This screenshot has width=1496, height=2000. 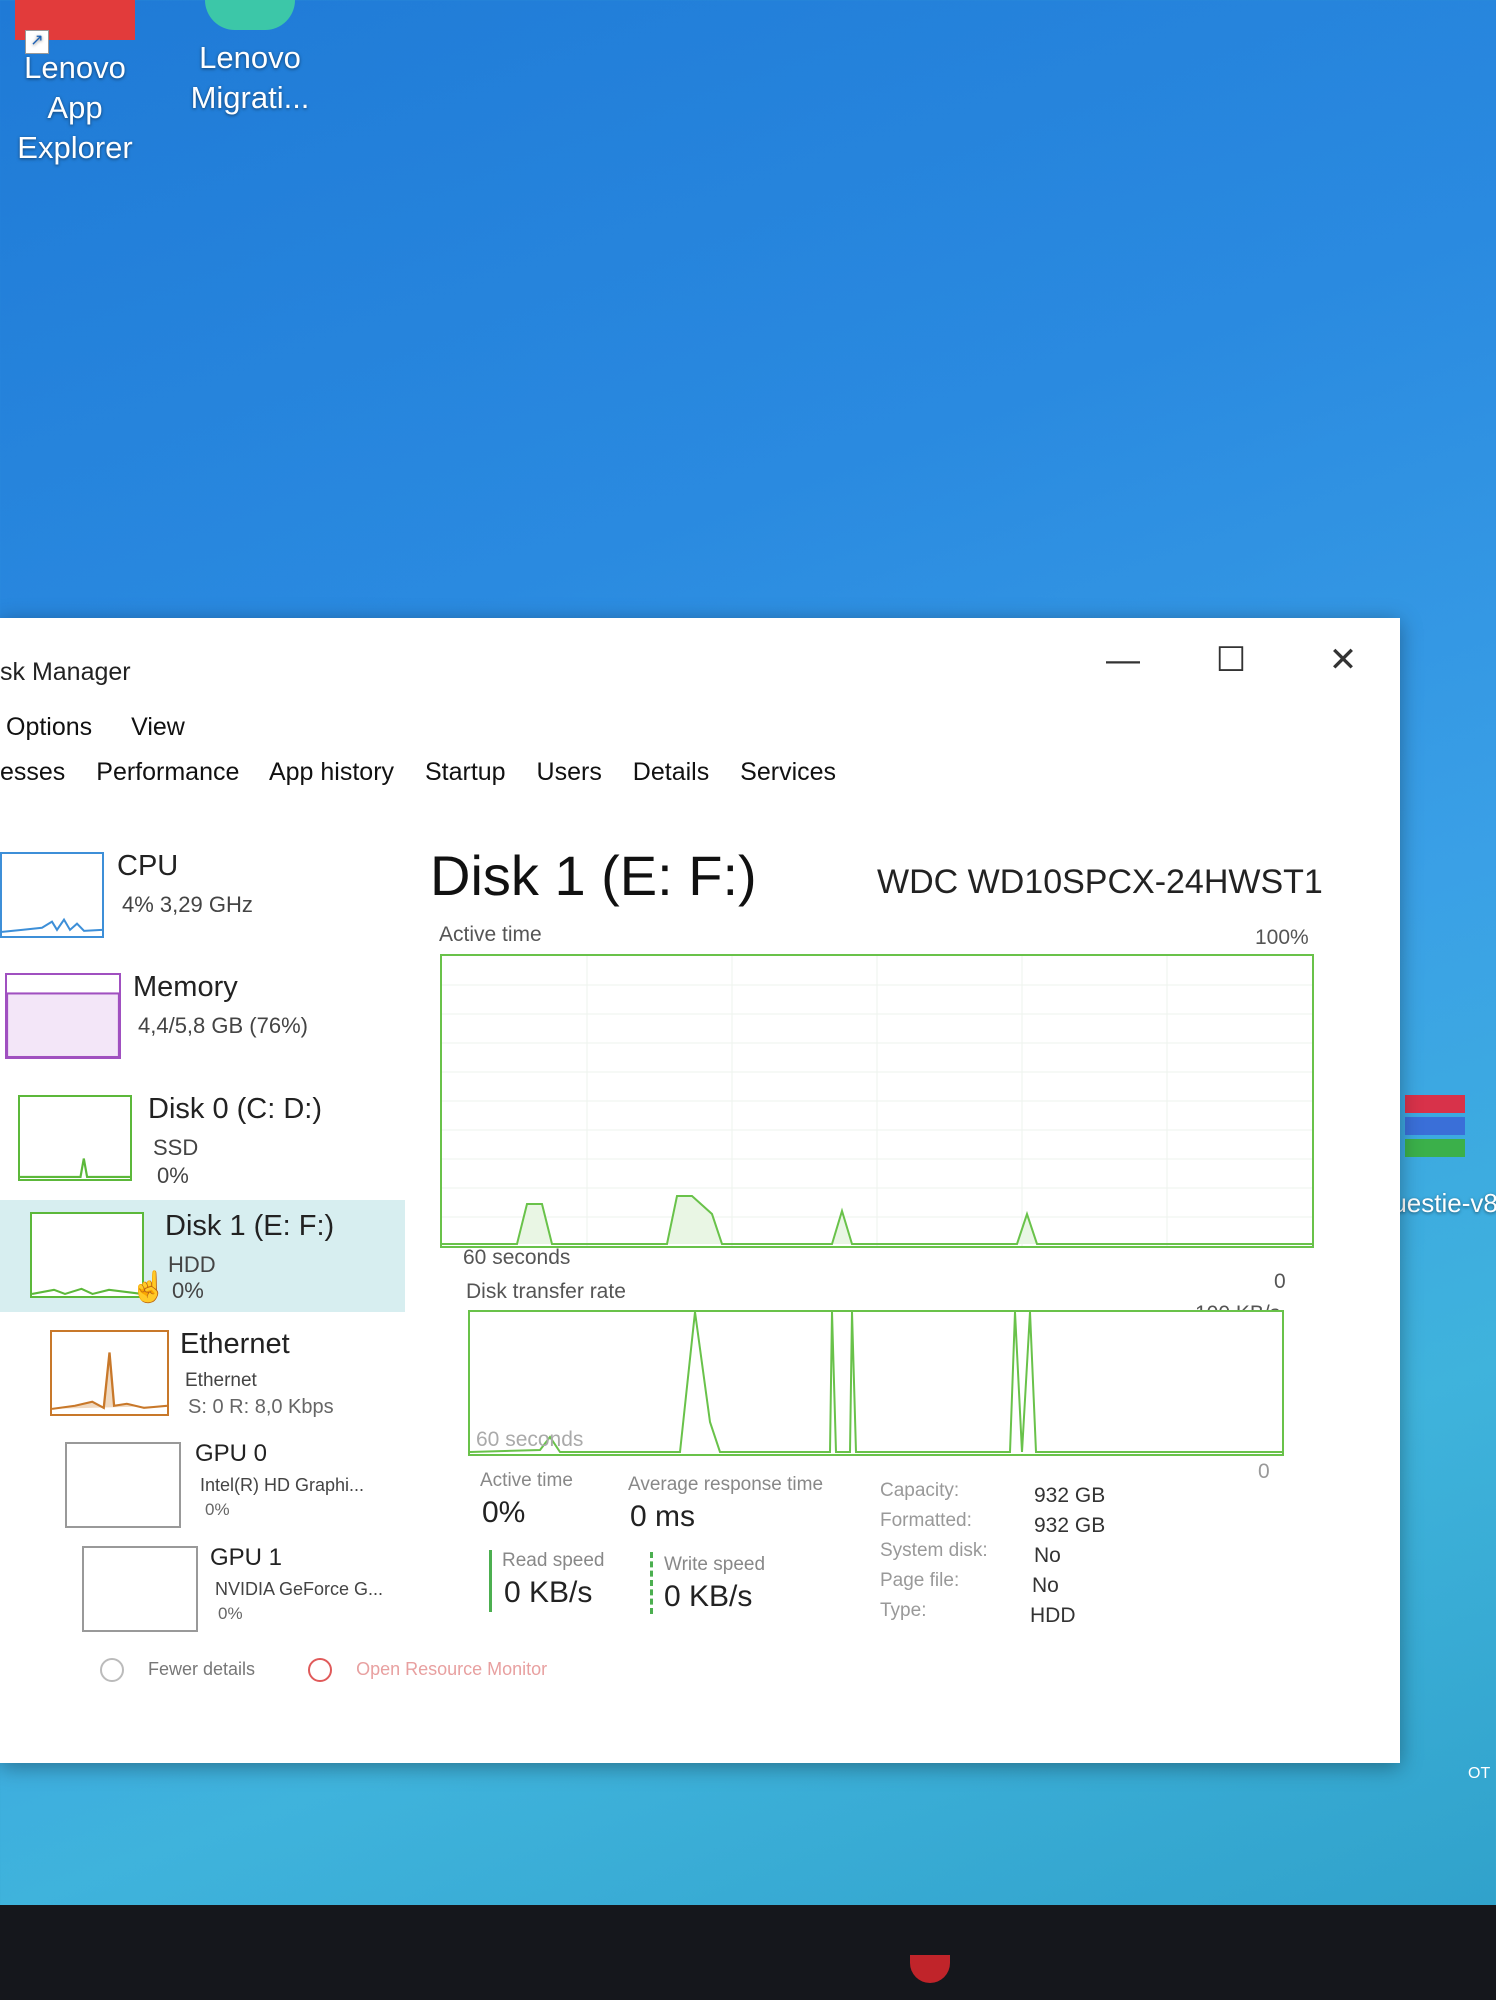 I want to click on gpu1-thumbnail-graph, so click(x=140, y=1589).